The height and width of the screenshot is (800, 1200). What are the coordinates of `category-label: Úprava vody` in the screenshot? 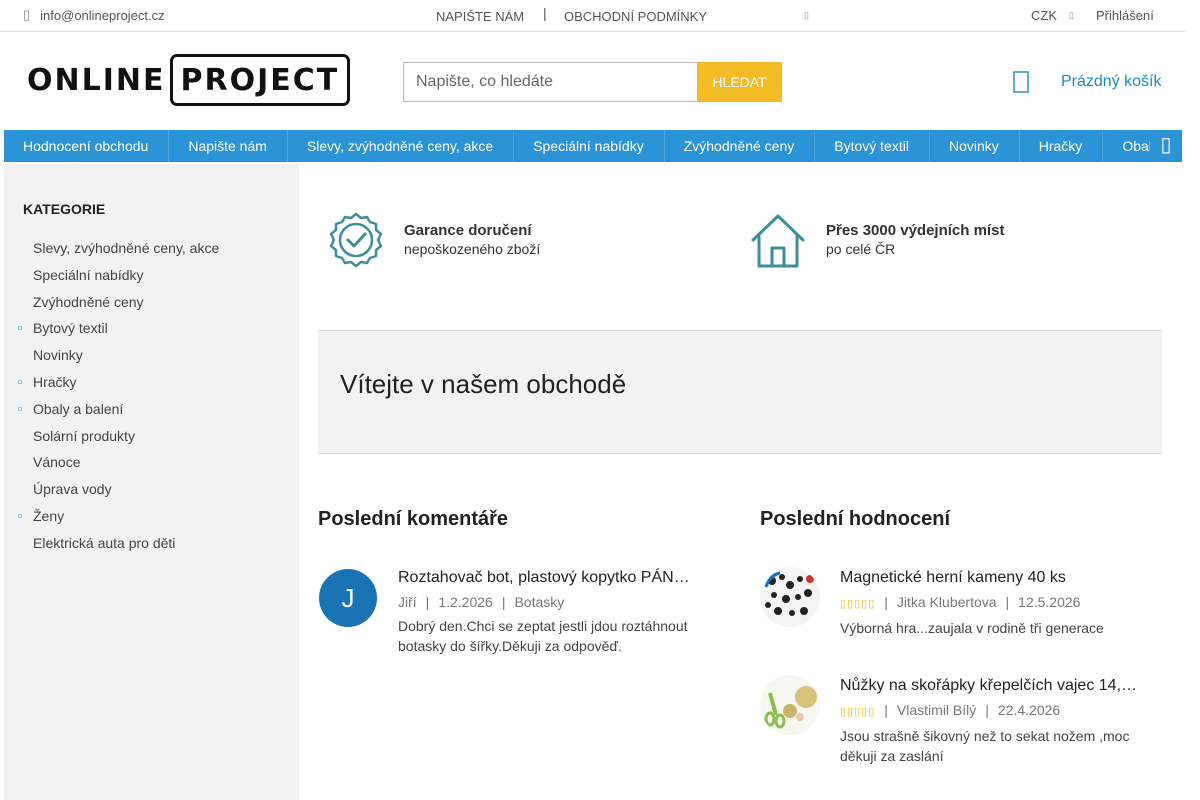 It's located at (72, 489).